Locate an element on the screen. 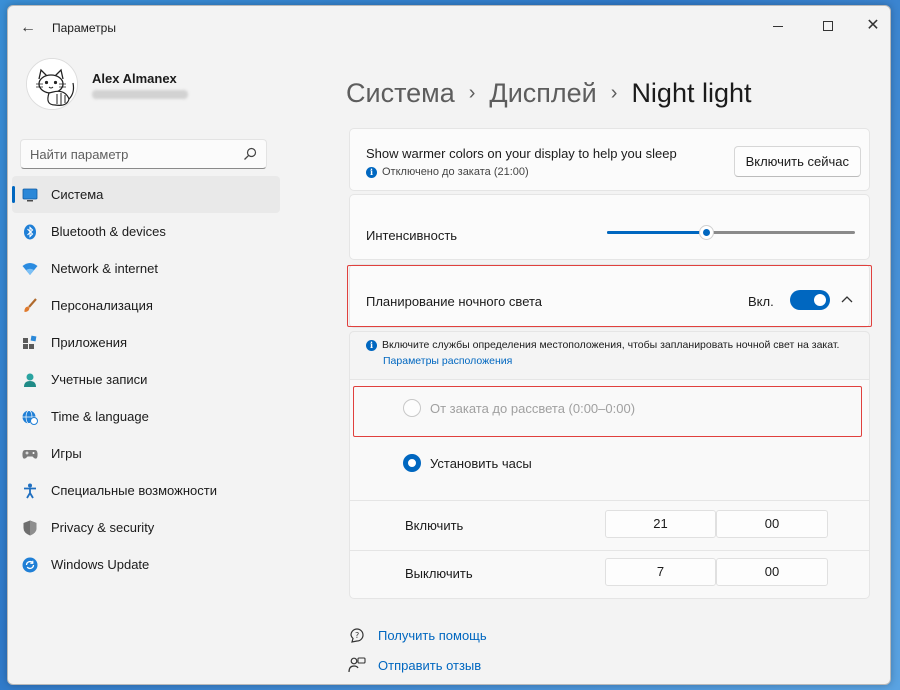 The height and width of the screenshot is (690, 900). intensity-slider is located at coordinates (731, 232).